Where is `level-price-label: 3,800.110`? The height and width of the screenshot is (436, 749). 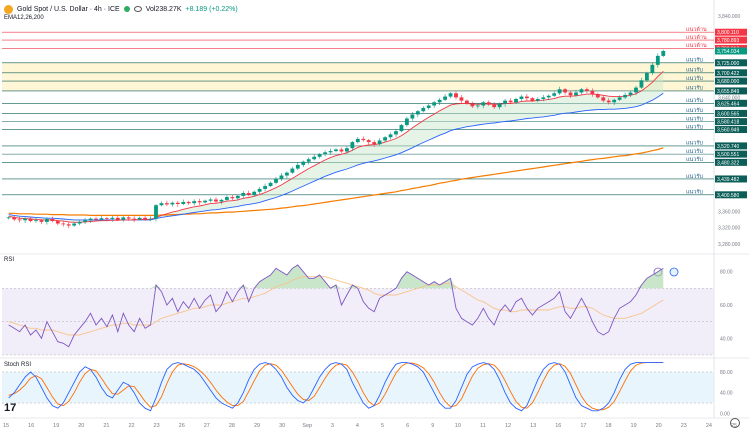
level-price-label: 3,800.110 is located at coordinates (728, 33).